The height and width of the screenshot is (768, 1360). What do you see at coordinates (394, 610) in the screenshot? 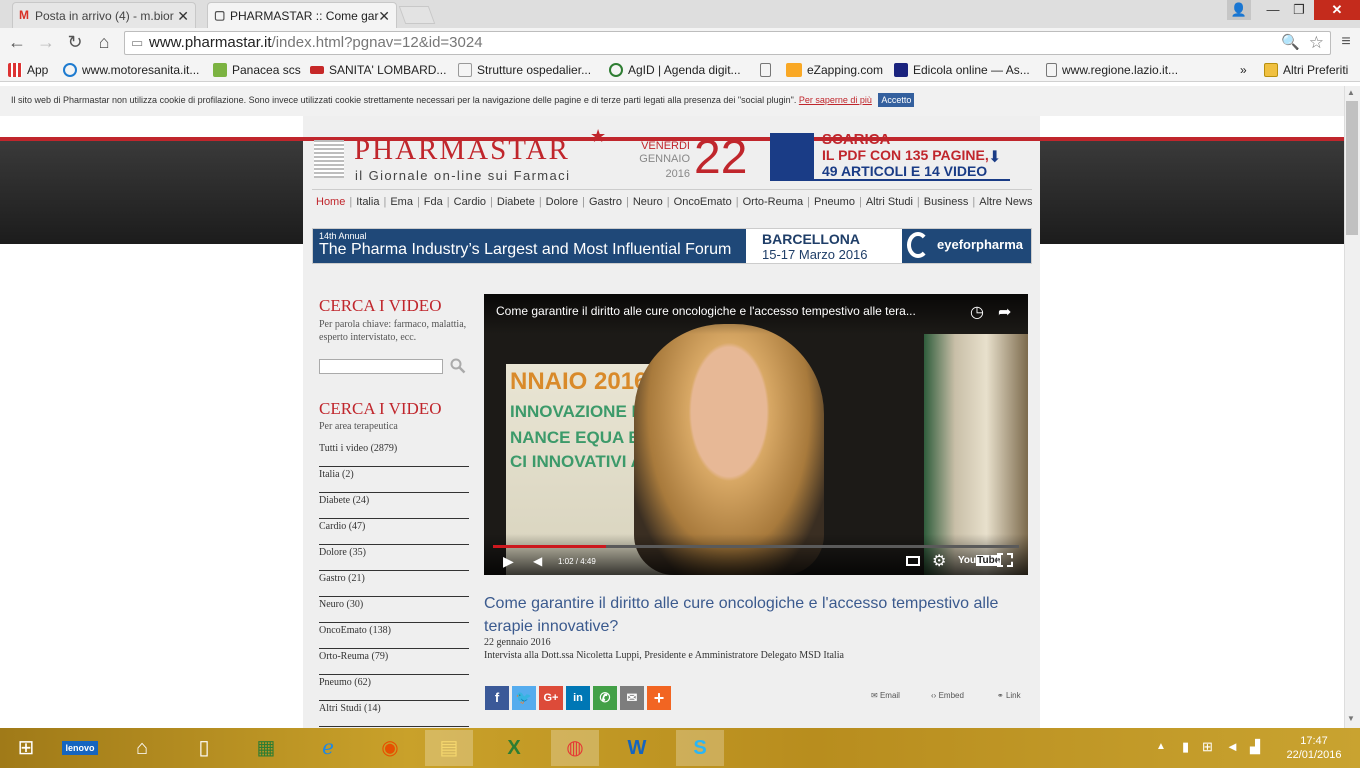
I see `category-link: Neuro (30)` at bounding box center [394, 610].